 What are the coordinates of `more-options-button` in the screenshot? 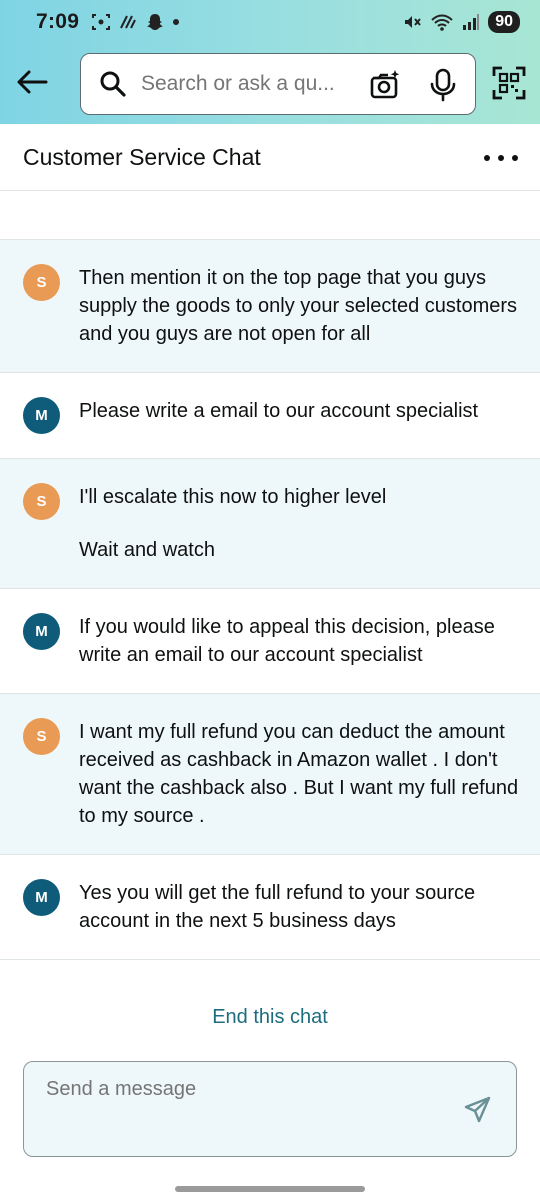 It's located at (501, 158).